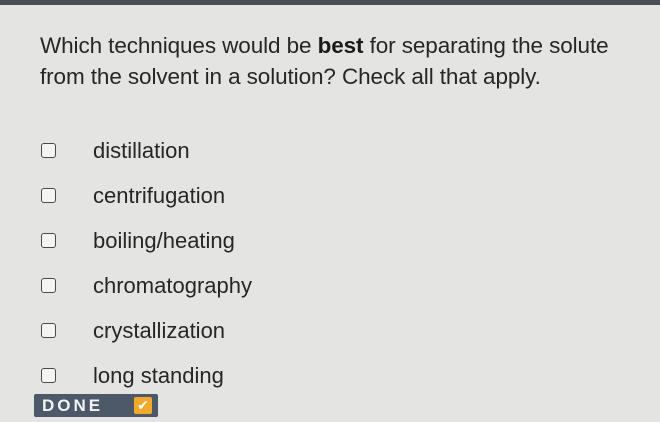  What do you see at coordinates (240, 150) in the screenshot?
I see `option-distillation: distillation` at bounding box center [240, 150].